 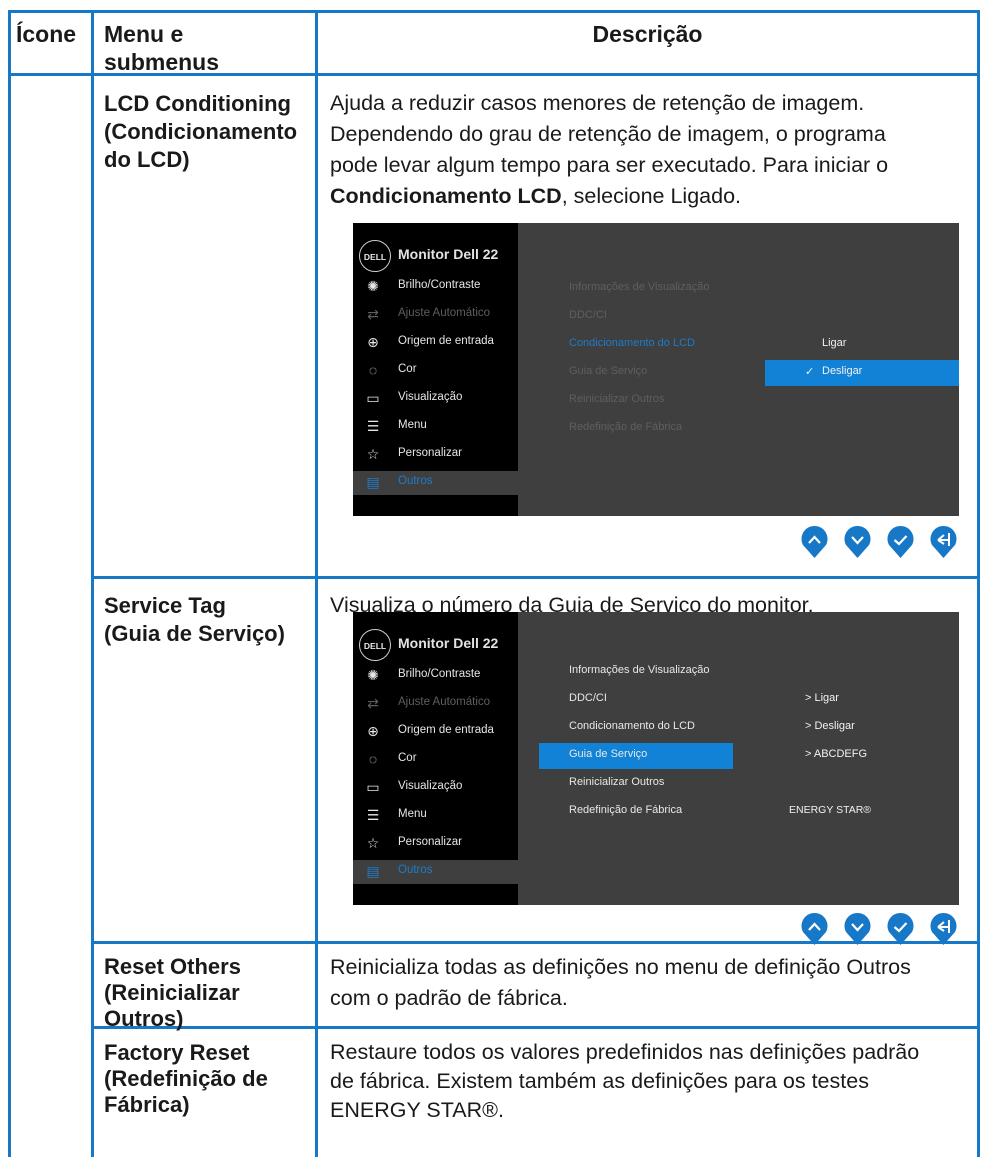 What do you see at coordinates (830, 810) in the screenshot?
I see `osd-value-energy-star: ENERGY STAR®` at bounding box center [830, 810].